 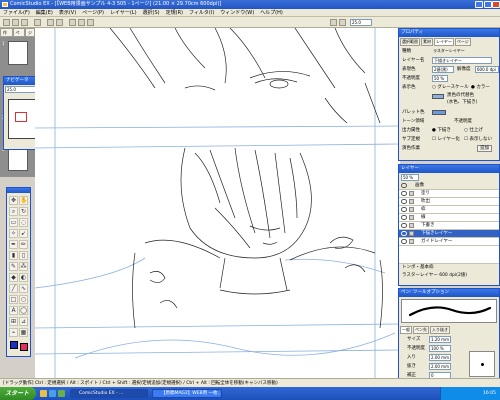 What do you see at coordinates (37, 22) in the screenshot?
I see `print-icon` at bounding box center [37, 22].